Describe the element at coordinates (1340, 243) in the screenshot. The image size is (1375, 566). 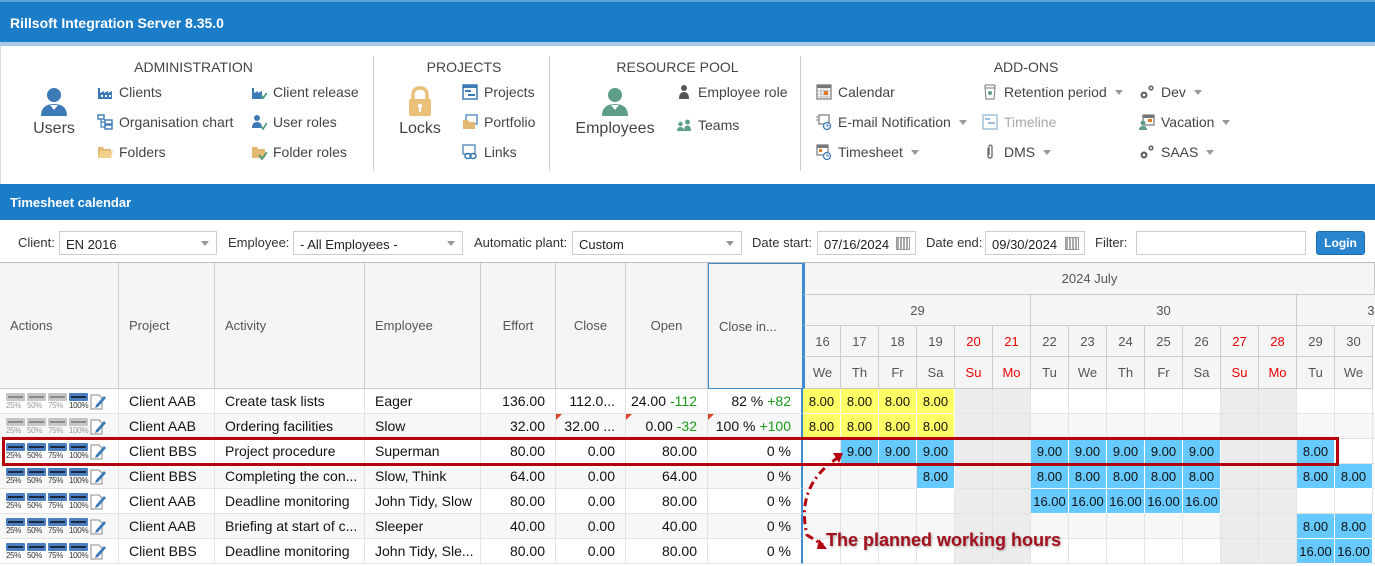
I see `login-button: Login` at that location.